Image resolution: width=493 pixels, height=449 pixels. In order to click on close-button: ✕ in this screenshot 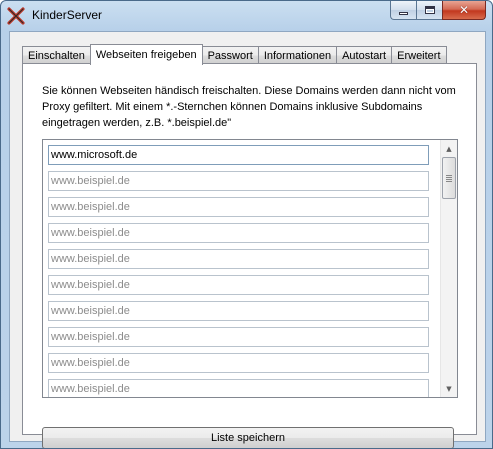, I will do `click(464, 10)`.